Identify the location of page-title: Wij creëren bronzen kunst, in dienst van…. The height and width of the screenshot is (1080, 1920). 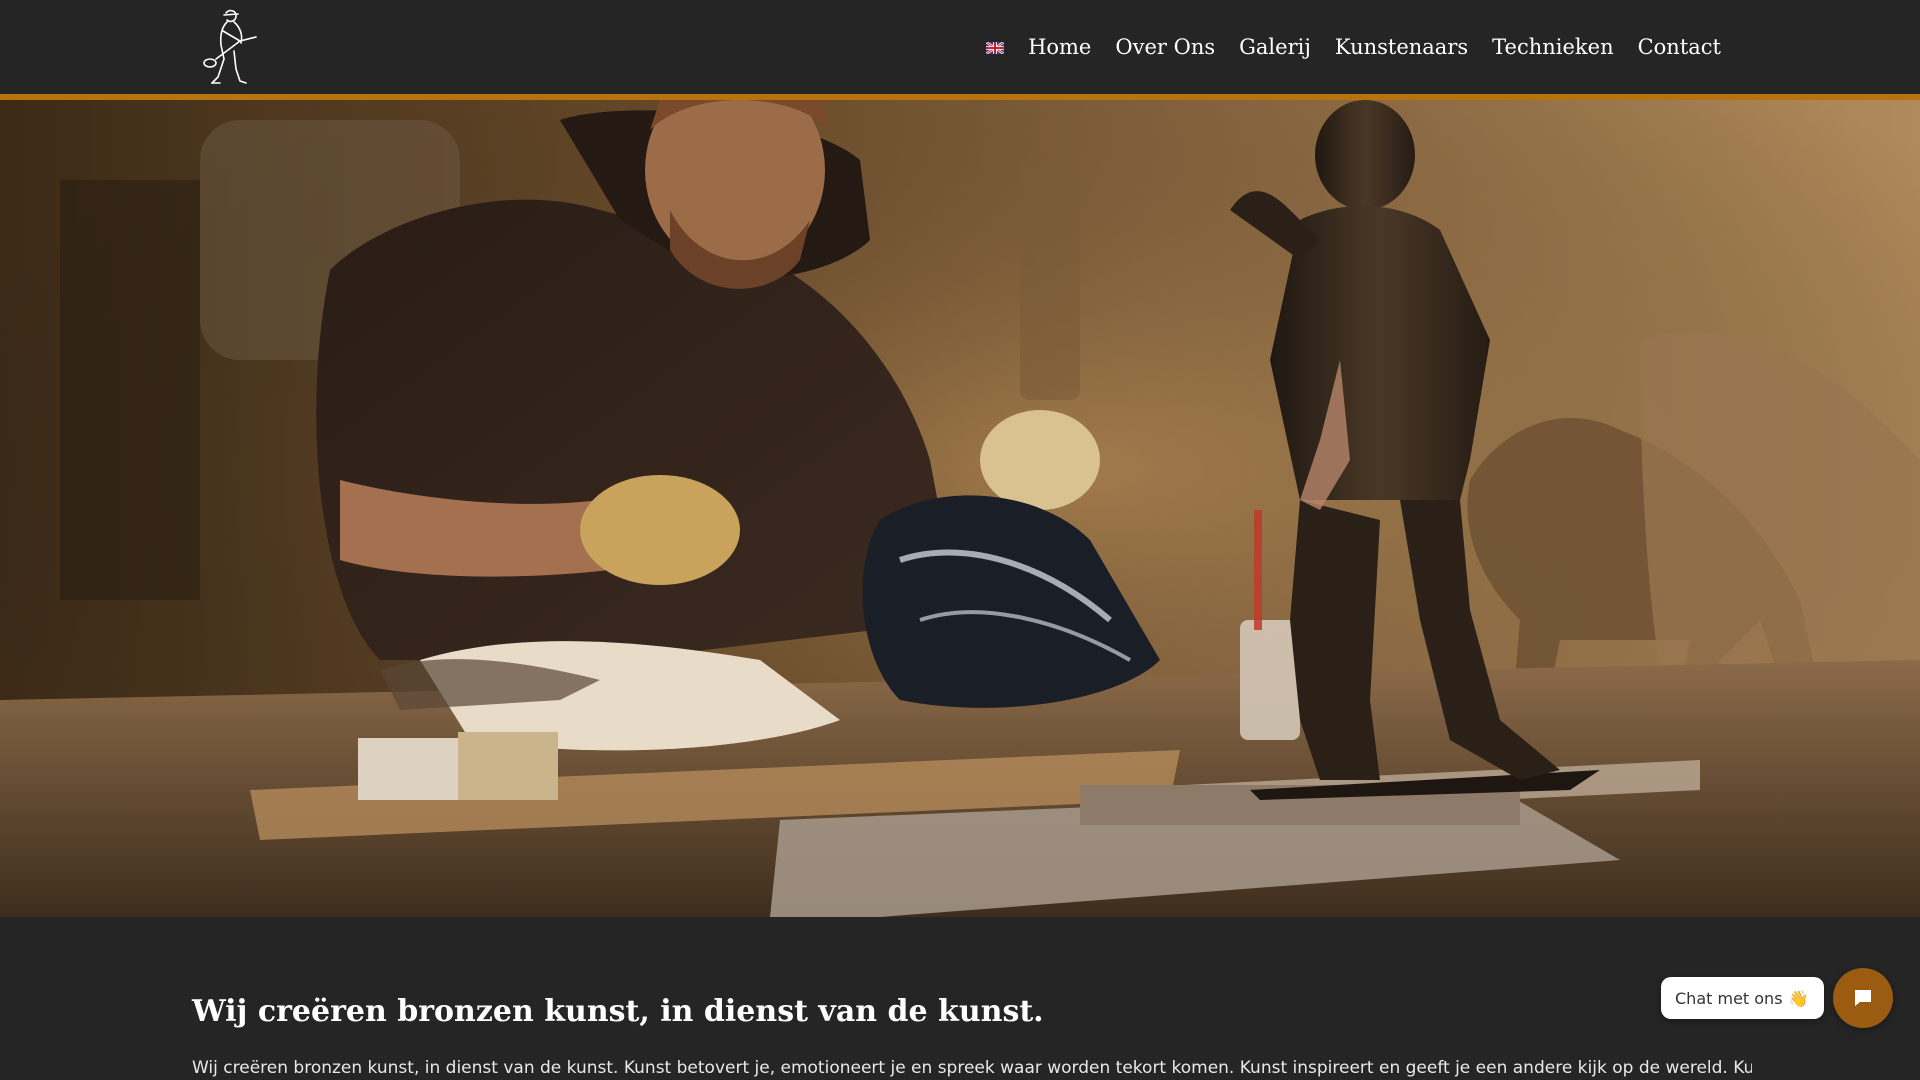
(618, 1011).